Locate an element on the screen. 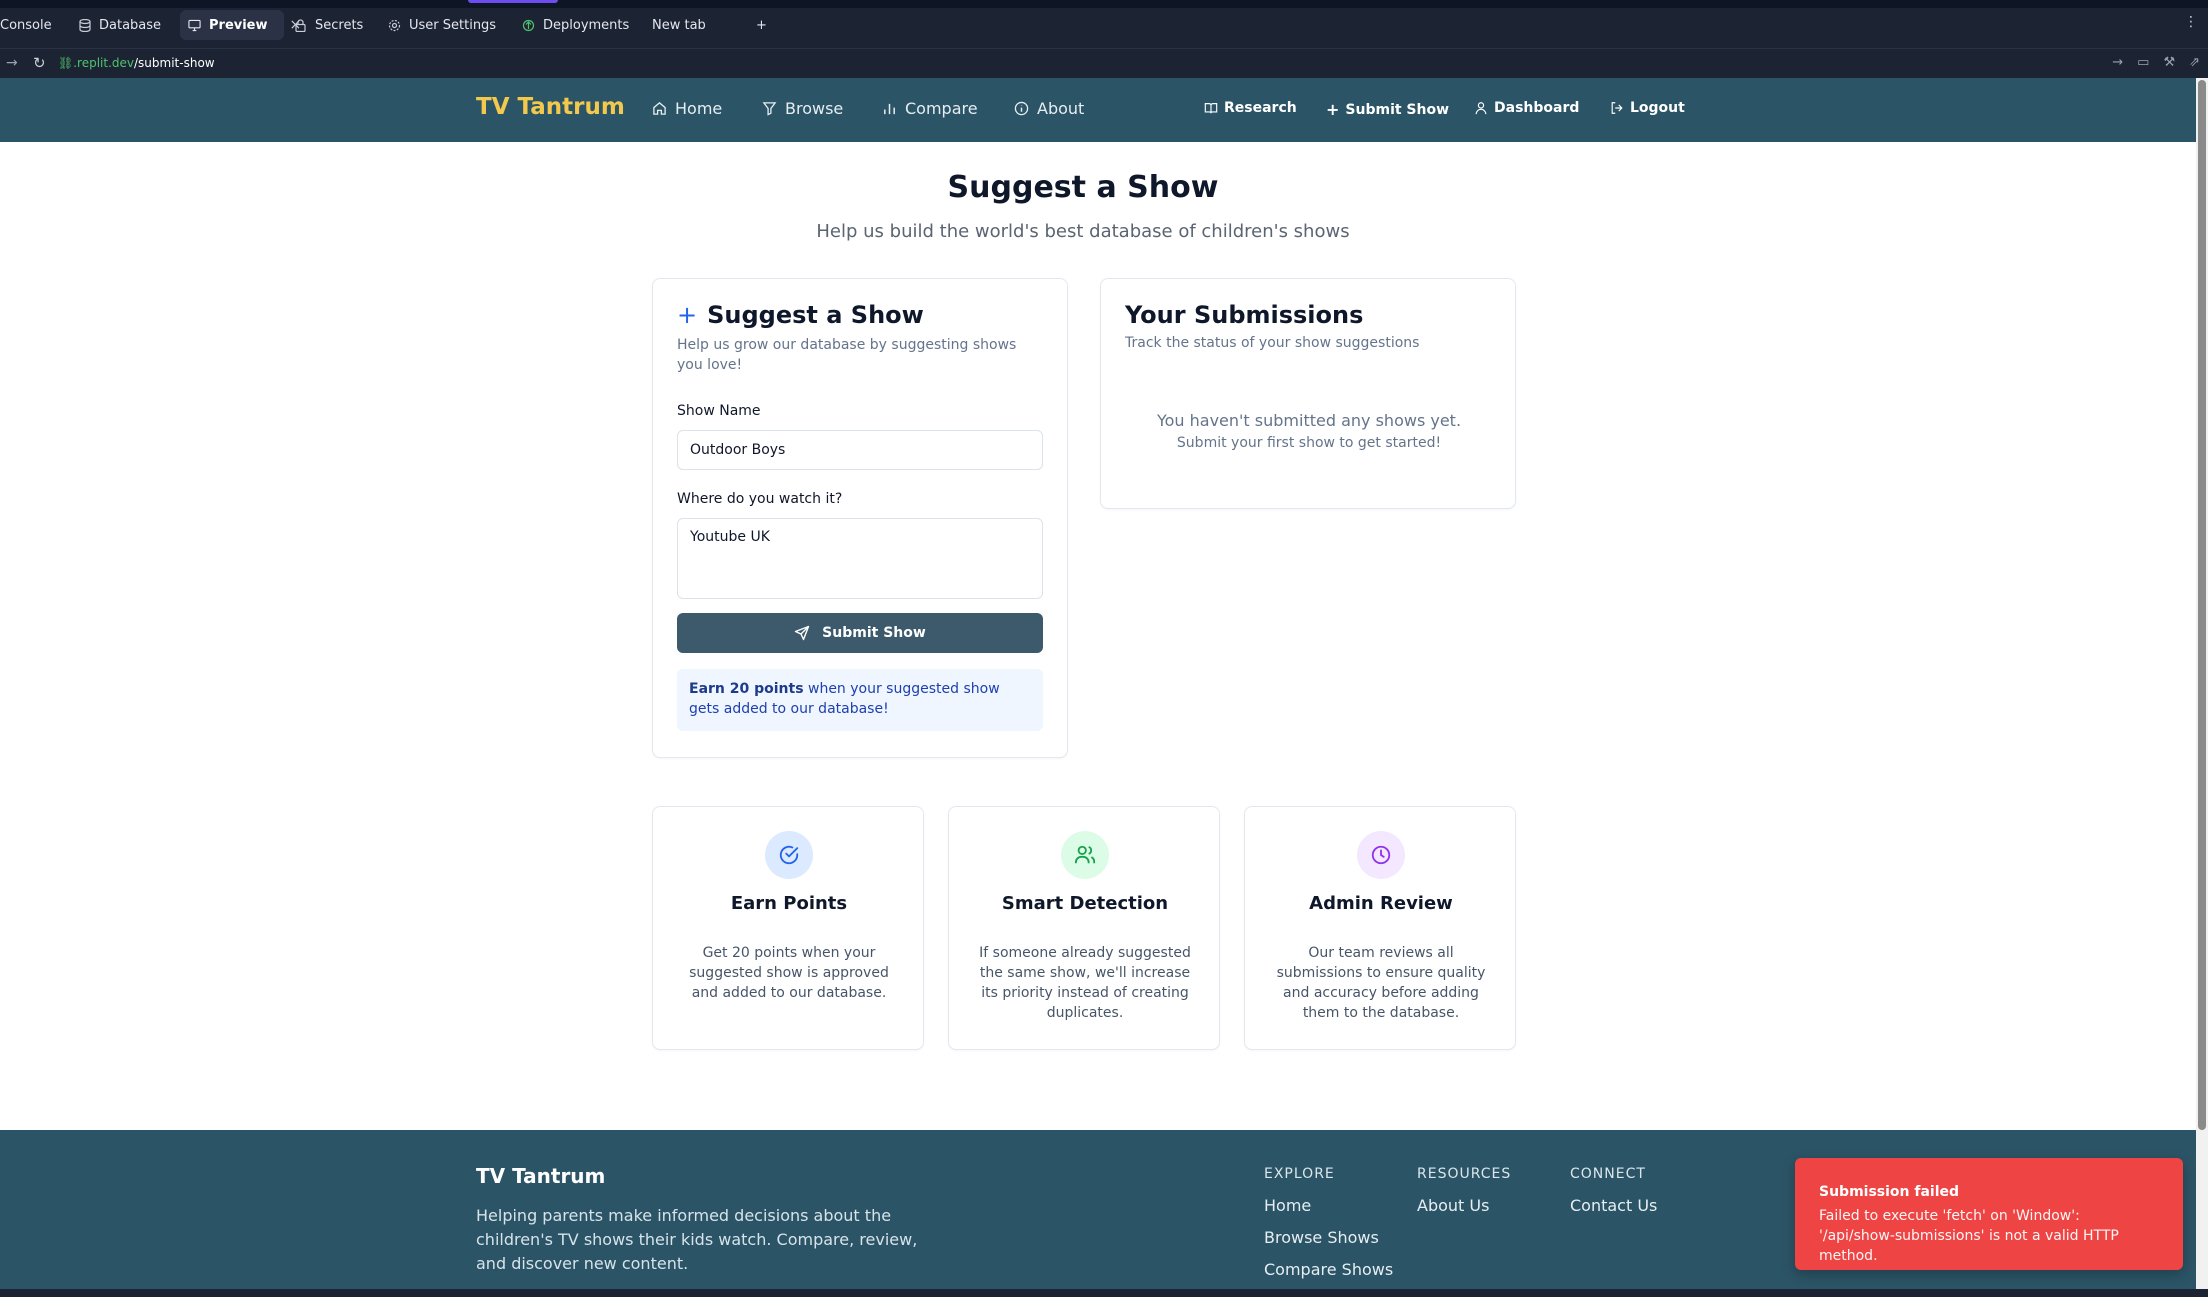 The width and height of the screenshot is (2208, 1297). footer-heading: RESOURCES is located at coordinates (1464, 1174).